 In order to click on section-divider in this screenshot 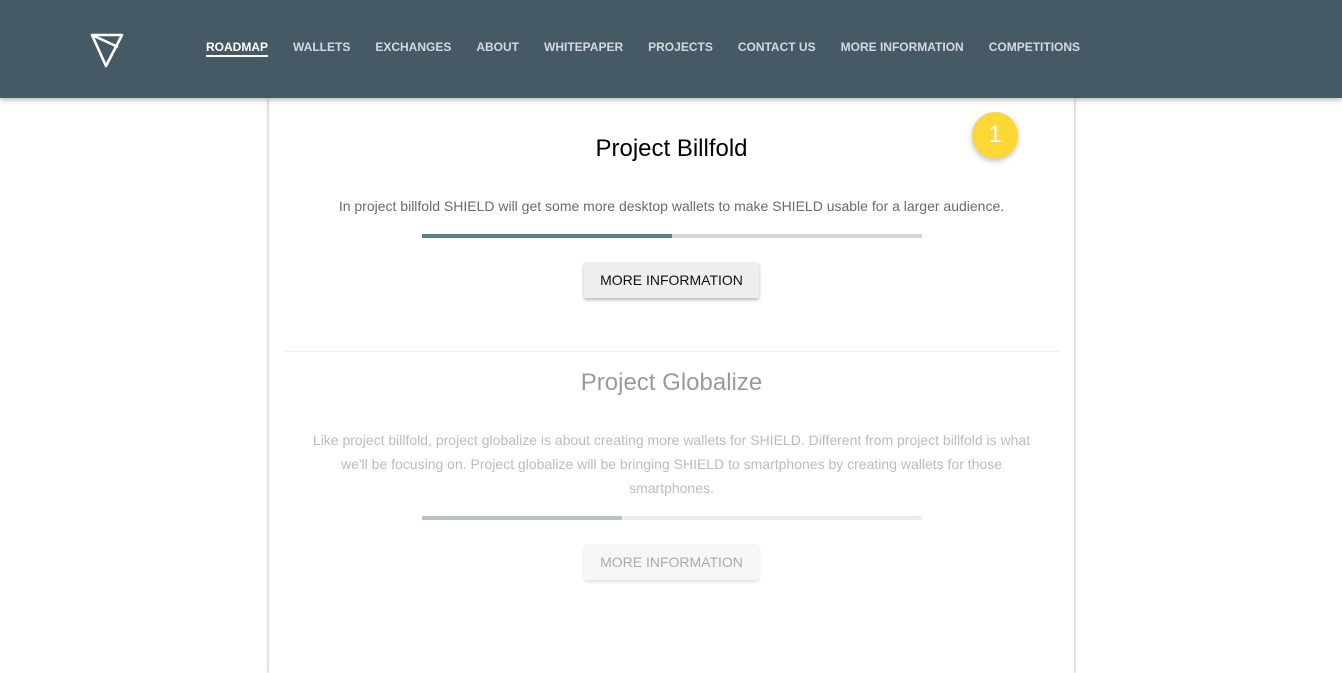, I will do `click(671, 351)`.